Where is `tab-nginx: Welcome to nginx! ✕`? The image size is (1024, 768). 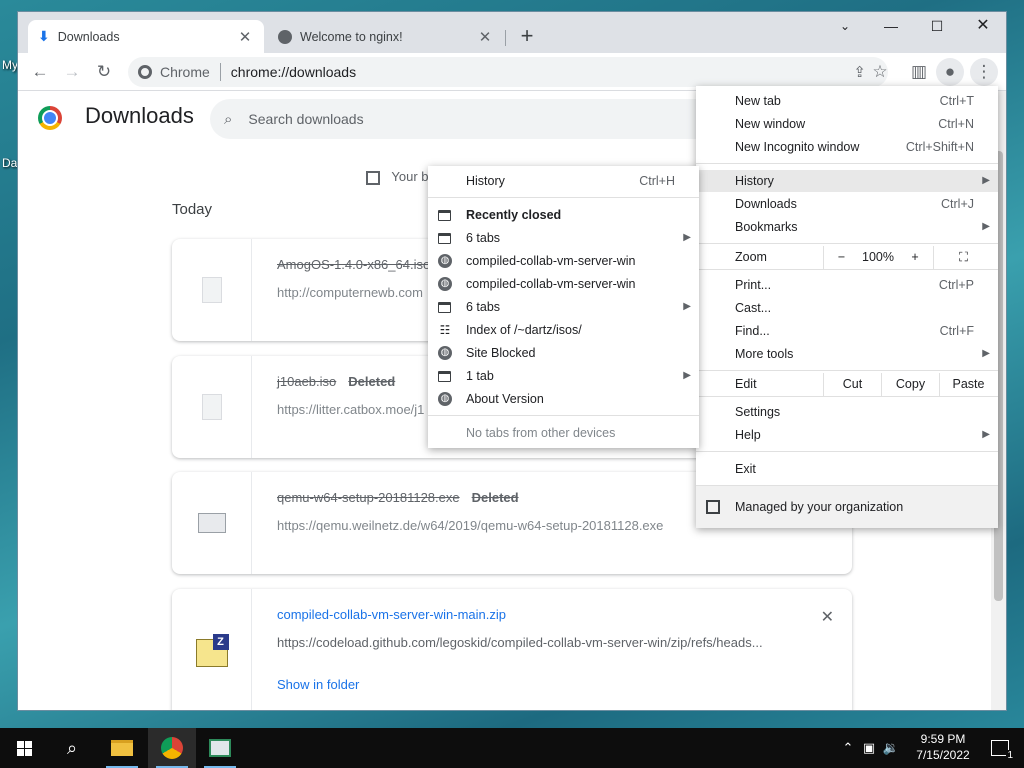 tab-nginx: Welcome to nginx! ✕ is located at coordinates (386, 36).